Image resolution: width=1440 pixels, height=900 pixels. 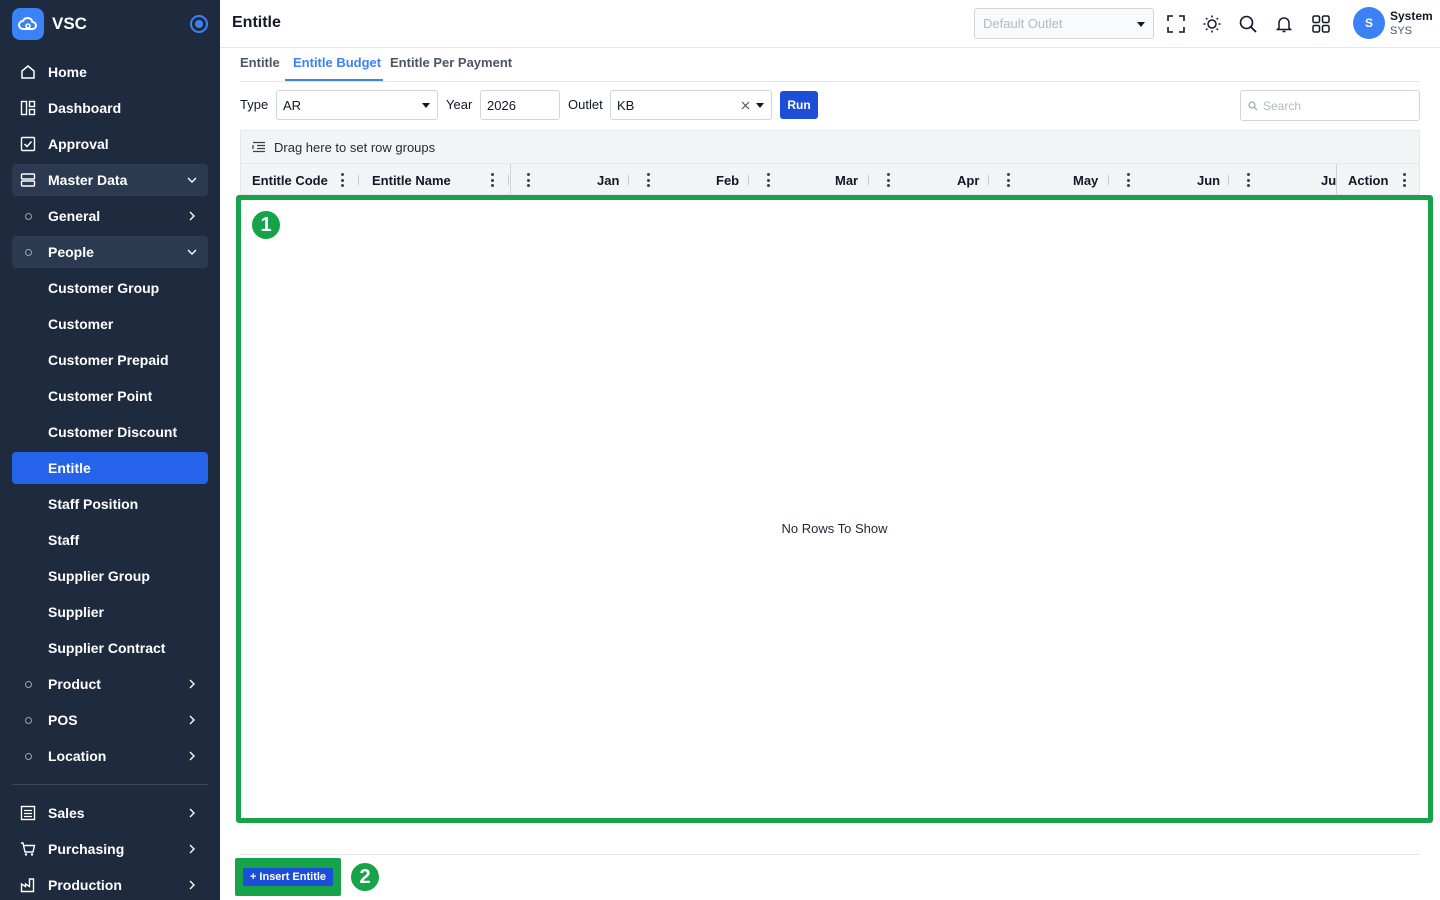 What do you see at coordinates (28, 72) in the screenshot?
I see `home-icon` at bounding box center [28, 72].